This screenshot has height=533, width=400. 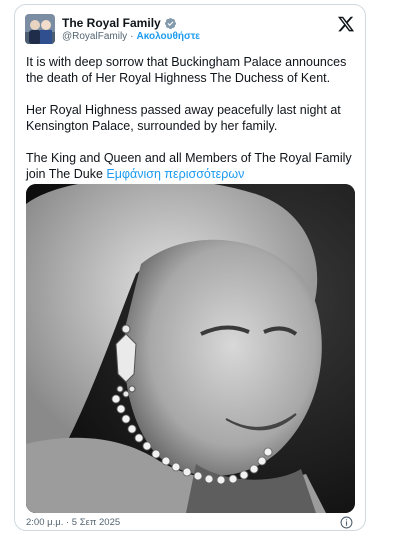 What do you see at coordinates (170, 23) in the screenshot?
I see `verified-badge-icon` at bounding box center [170, 23].